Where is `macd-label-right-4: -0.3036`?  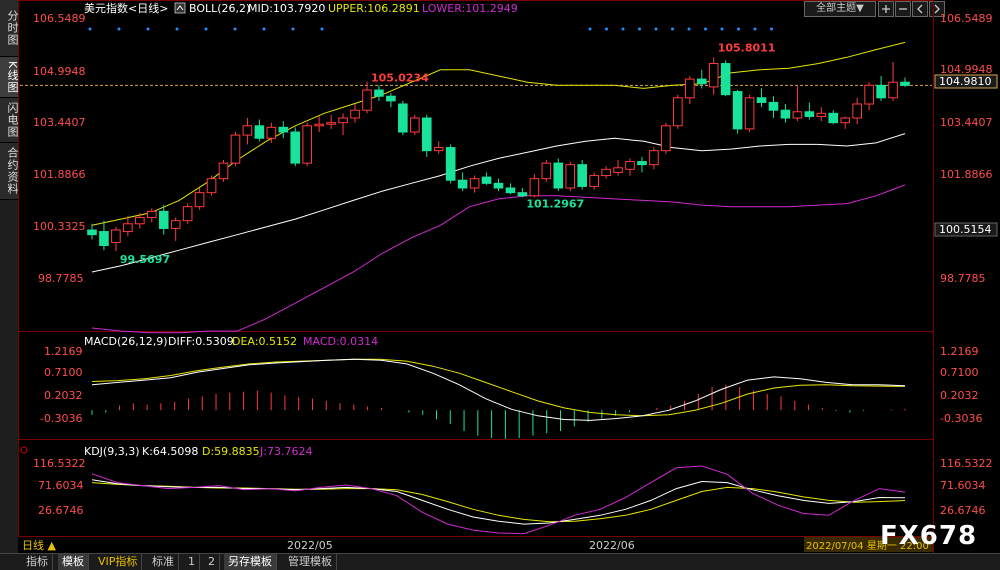 macd-label-right-4: -0.3036 is located at coordinates (961, 418).